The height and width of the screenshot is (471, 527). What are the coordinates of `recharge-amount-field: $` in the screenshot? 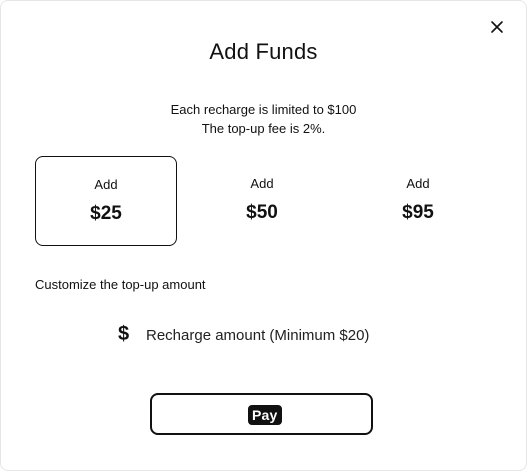 It's located at (266, 335).